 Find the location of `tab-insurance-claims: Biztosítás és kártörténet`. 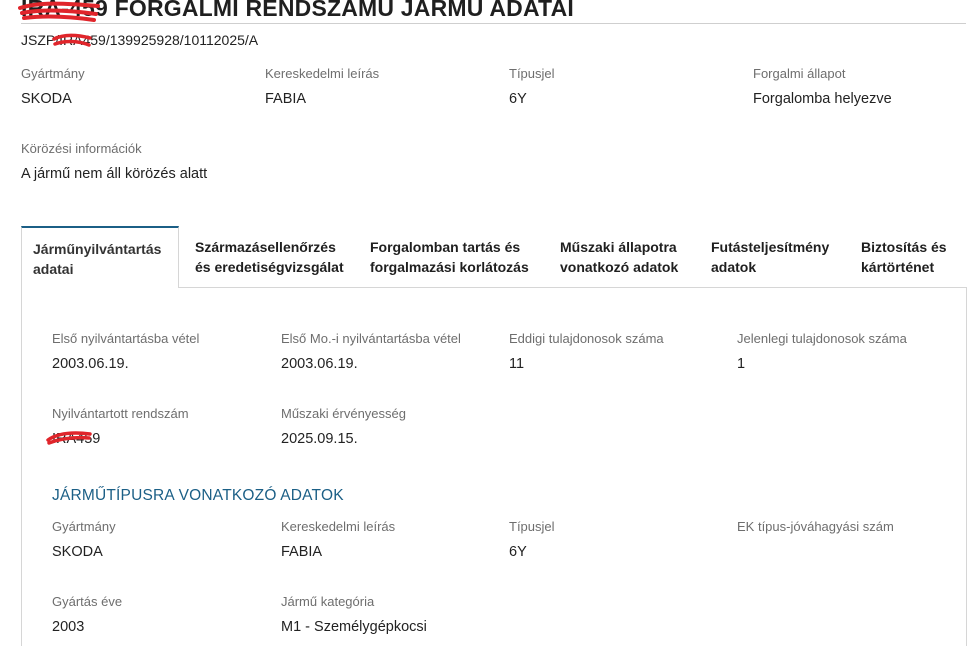

tab-insurance-claims: Biztosítás és kártörténet is located at coordinates (914, 257).